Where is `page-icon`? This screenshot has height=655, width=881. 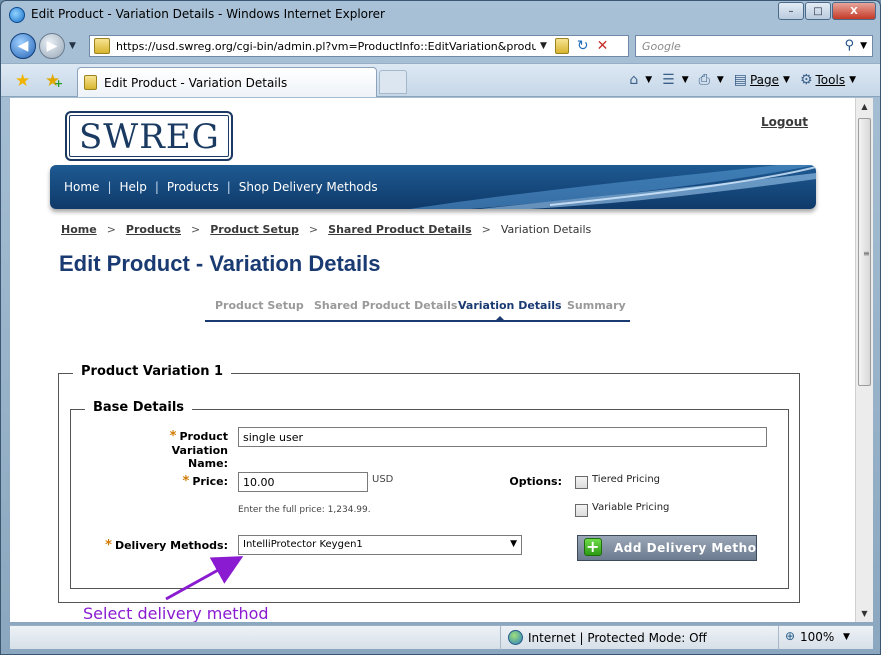
page-icon is located at coordinates (102, 46).